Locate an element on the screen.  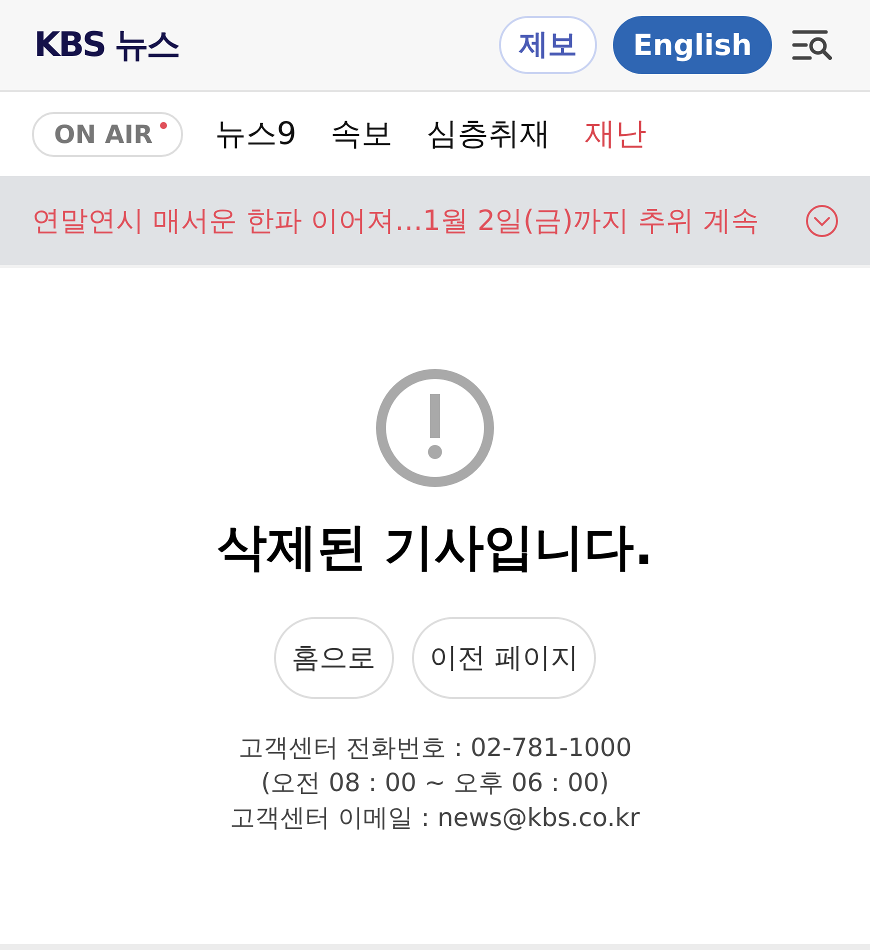
contact-info: 고객센터 전화번호 : 02-781-1000 is located at coordinates (435, 748).